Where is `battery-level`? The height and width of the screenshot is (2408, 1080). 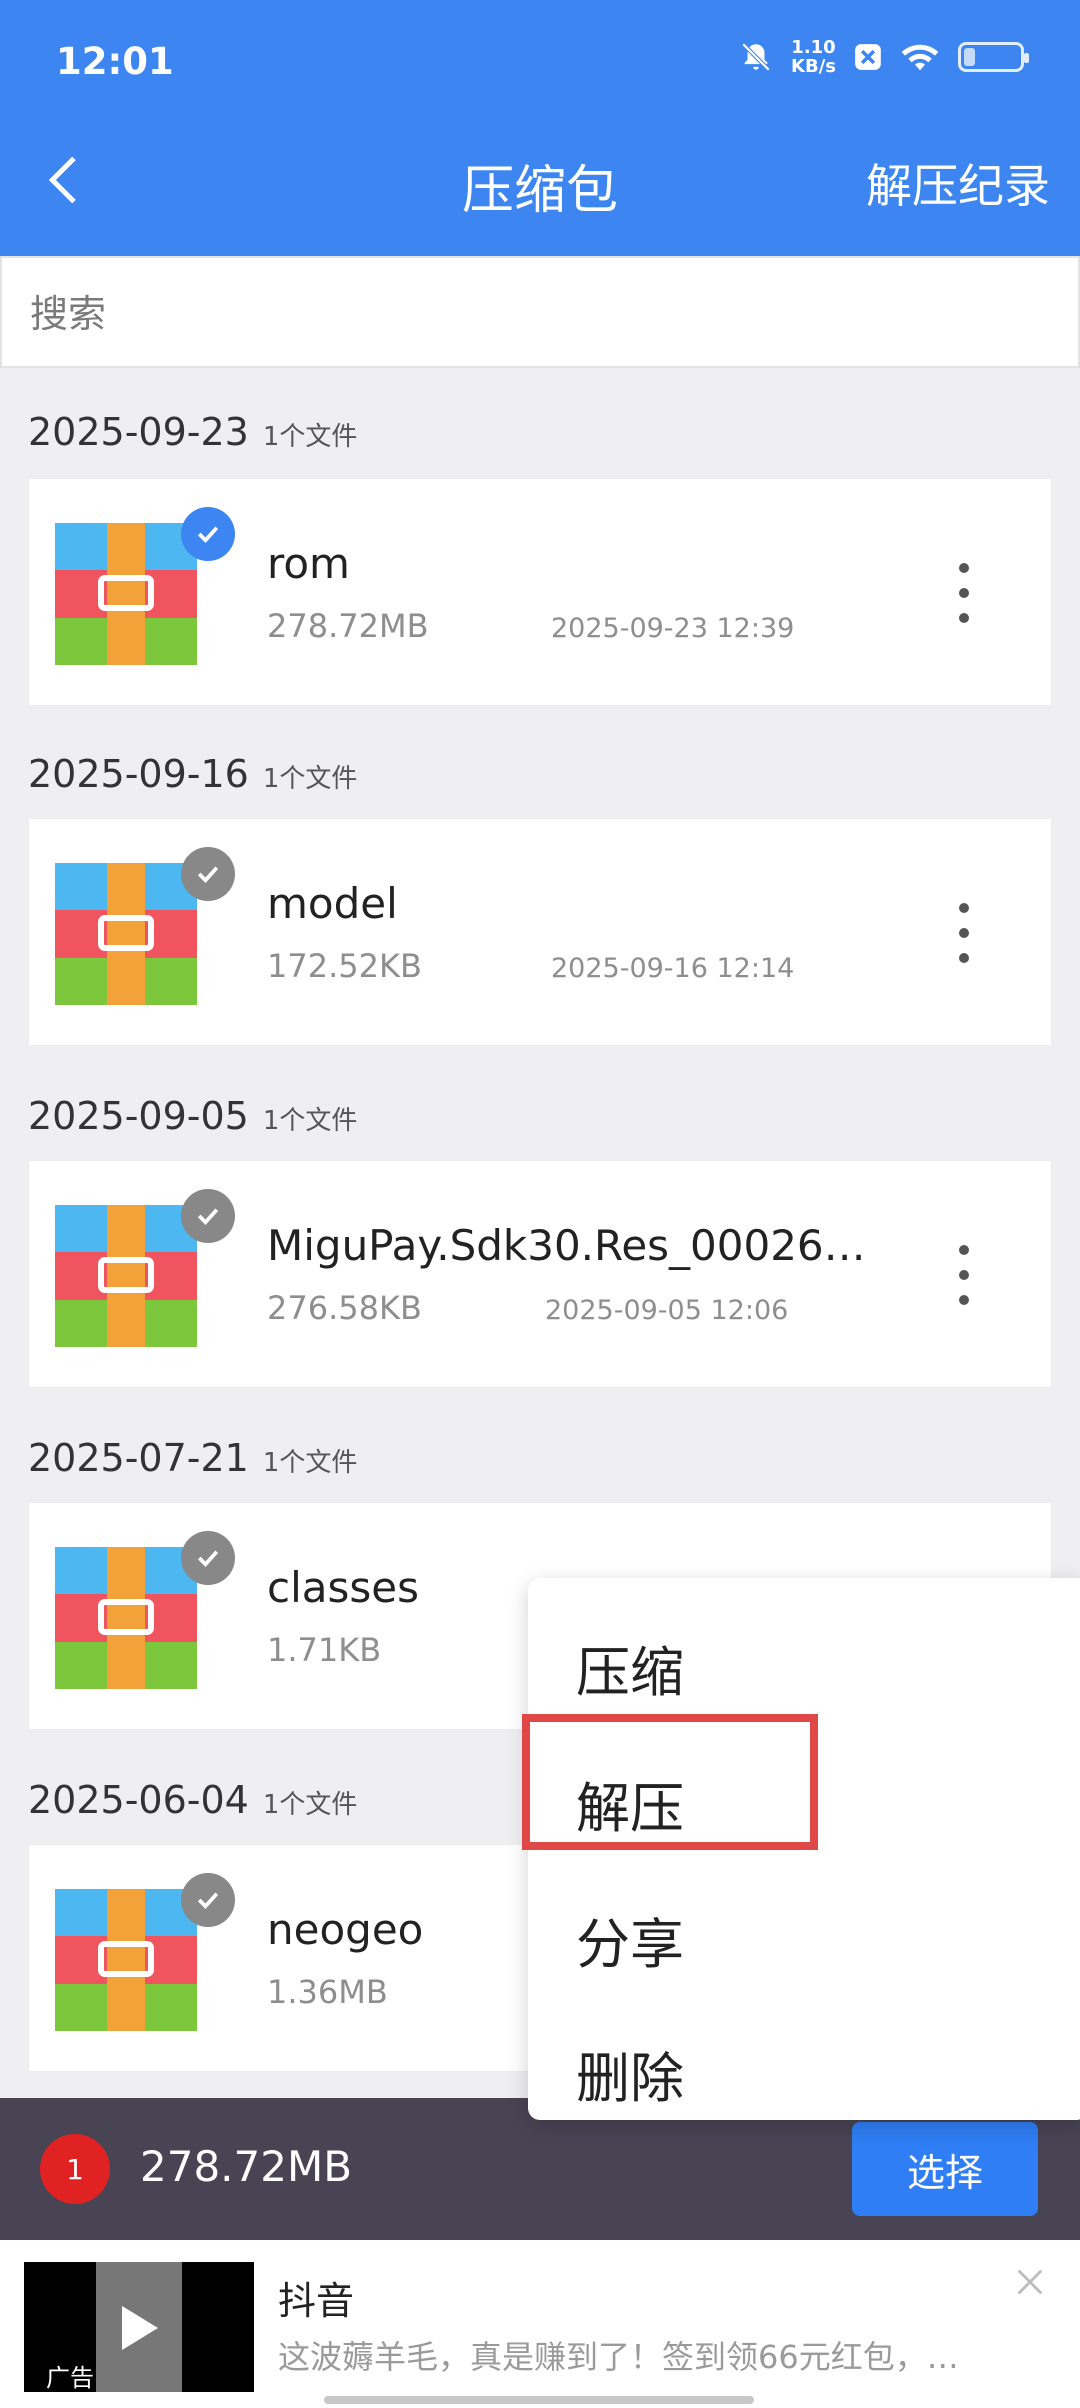
battery-level is located at coordinates (969, 57).